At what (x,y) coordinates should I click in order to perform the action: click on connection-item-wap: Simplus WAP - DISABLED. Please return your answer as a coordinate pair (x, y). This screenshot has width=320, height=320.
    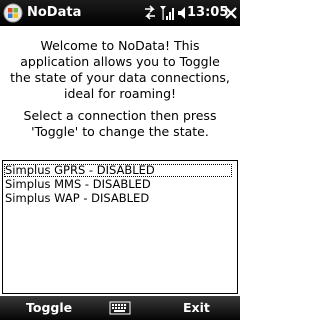
    Looking at the image, I should click on (118, 198).